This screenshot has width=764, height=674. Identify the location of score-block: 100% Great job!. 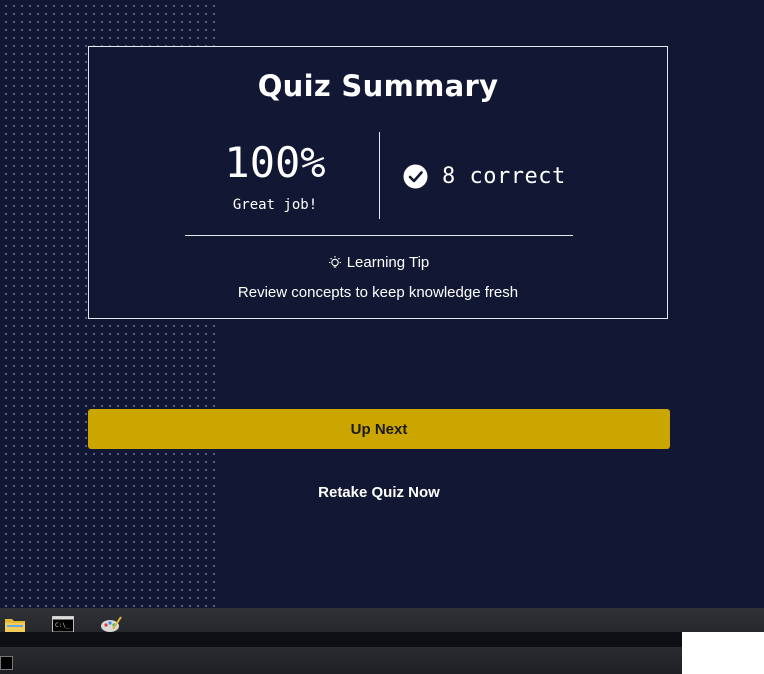
(275, 175).